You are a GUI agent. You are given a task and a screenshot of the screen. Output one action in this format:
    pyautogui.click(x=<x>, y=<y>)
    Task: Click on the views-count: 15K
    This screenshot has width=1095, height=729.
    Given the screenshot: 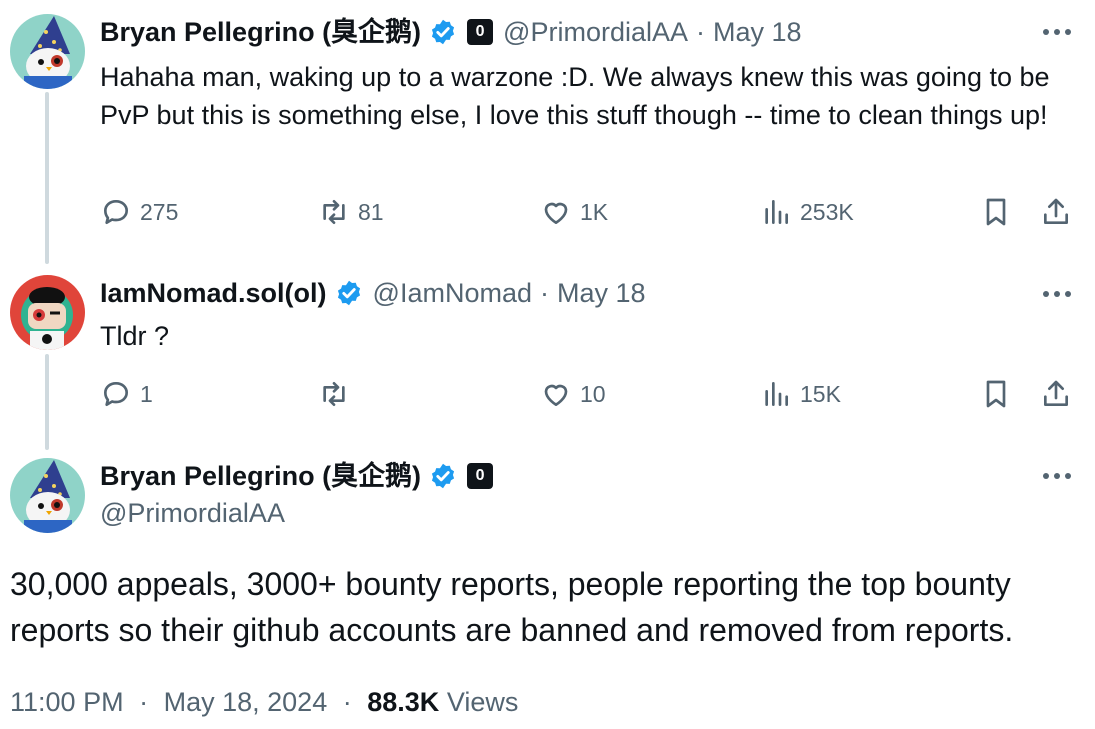 What is the action you would take?
    pyautogui.click(x=820, y=393)
    